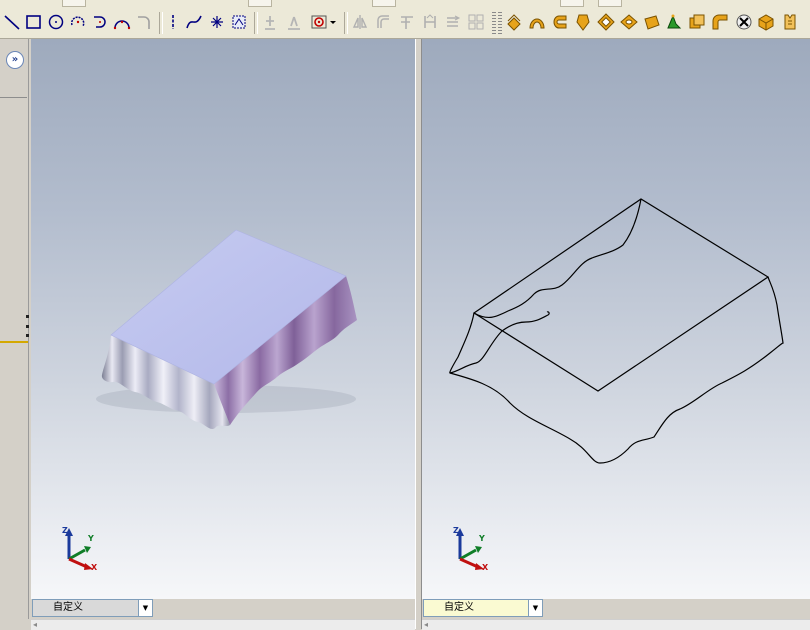  Describe the element at coordinates (583, 22) in the screenshot. I see `lofted-boss-icon` at that location.